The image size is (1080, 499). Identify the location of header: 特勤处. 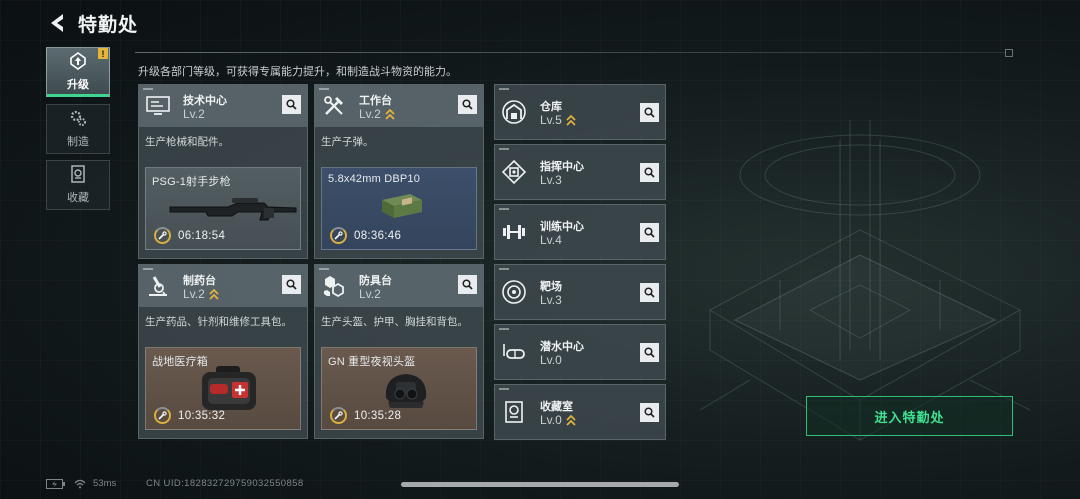
(92, 23).